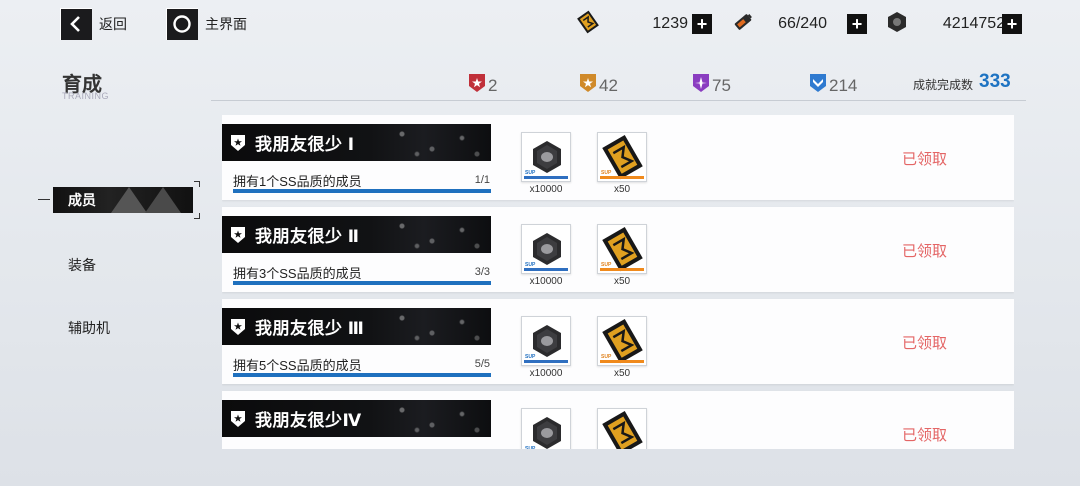 The width and height of the screenshot is (1080, 486). I want to click on sidebar-item-equipment: 装备, so click(82, 265).